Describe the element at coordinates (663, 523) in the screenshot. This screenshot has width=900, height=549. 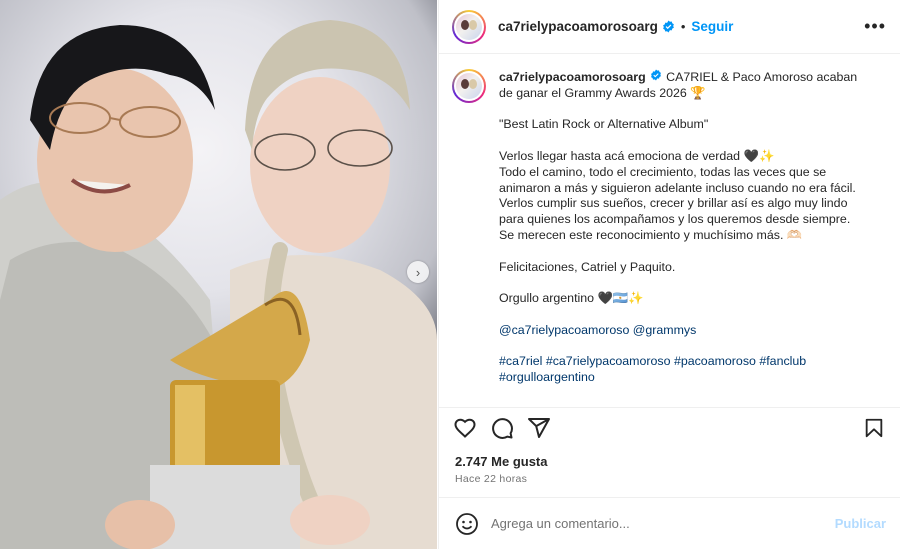
I see `comment-input` at that location.